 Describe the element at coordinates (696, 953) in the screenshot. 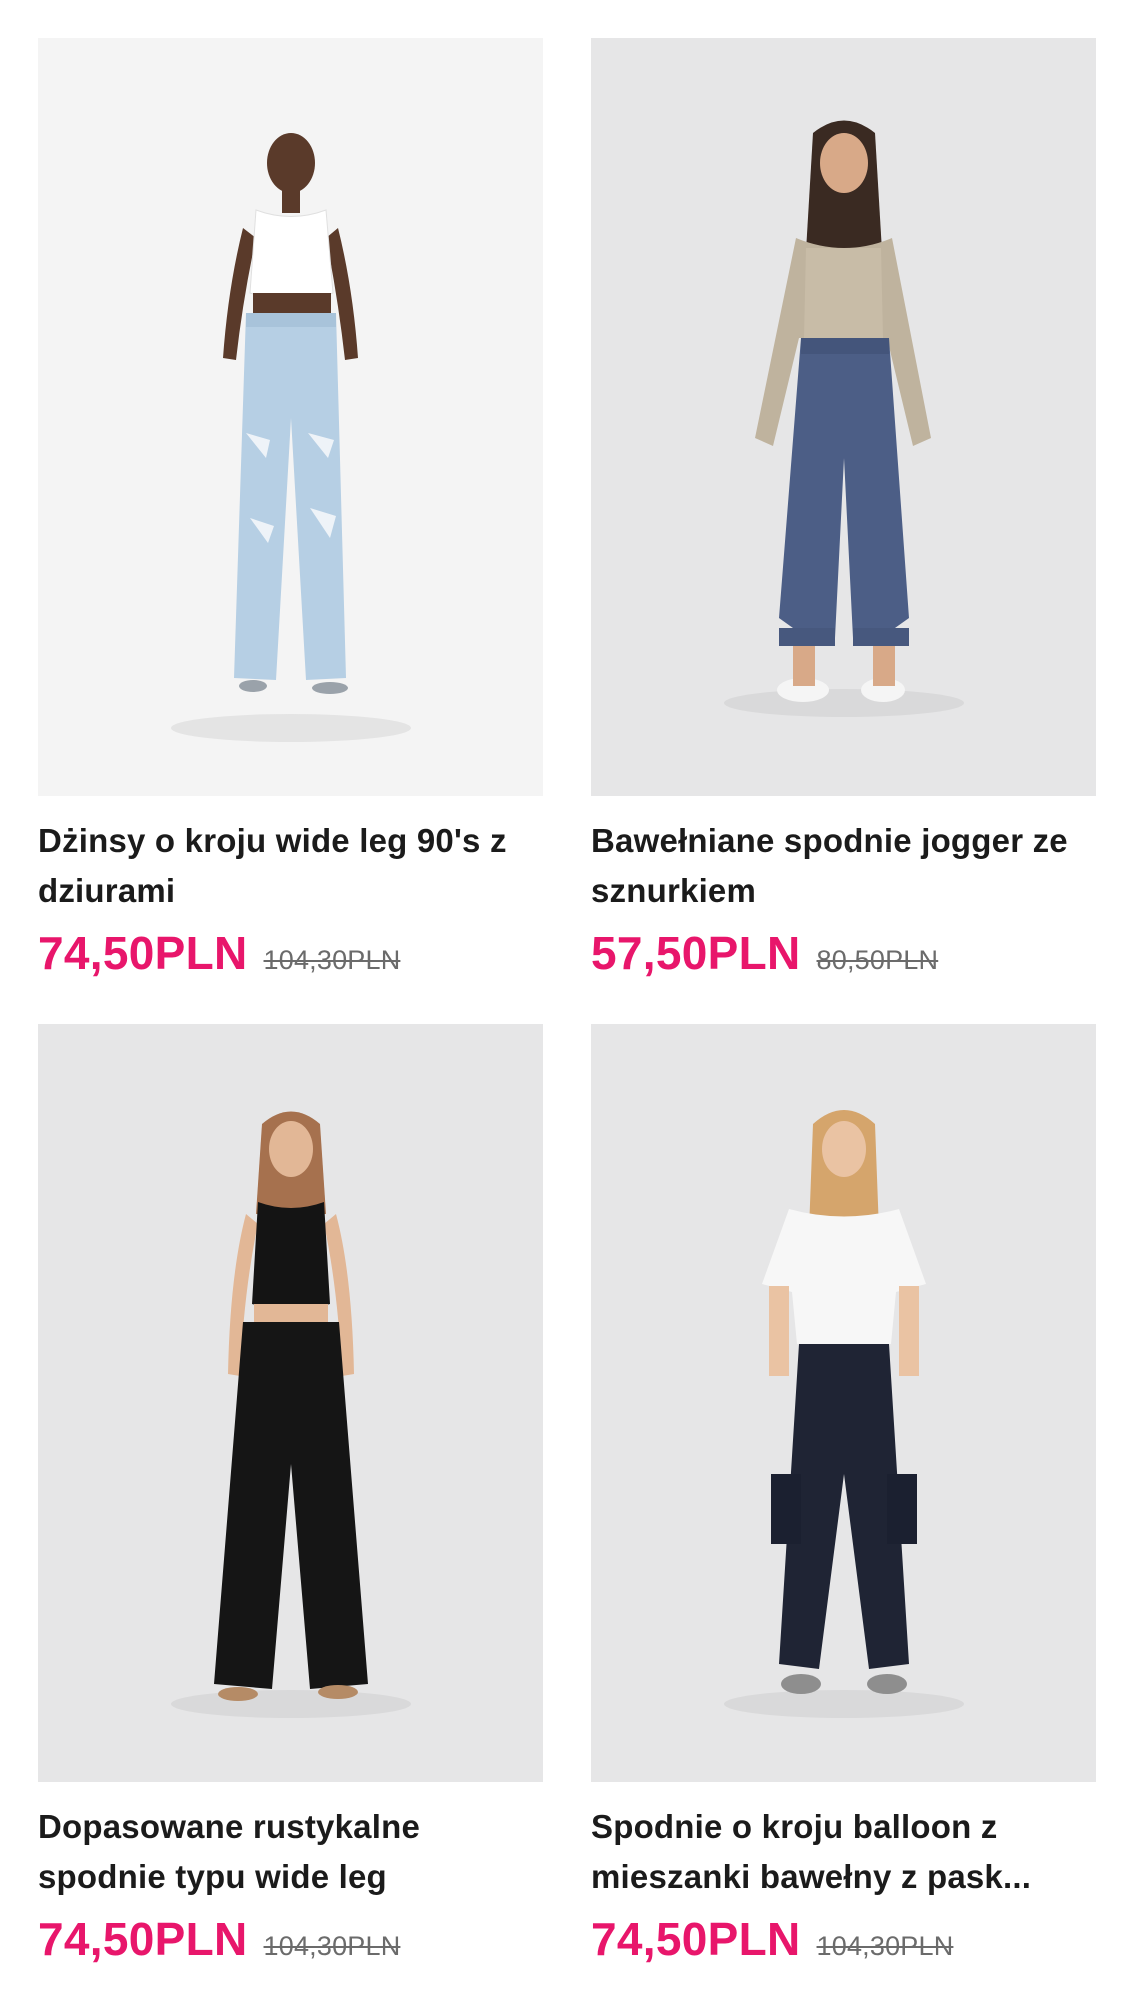

I see `sale-price: 57,50PLN` at that location.